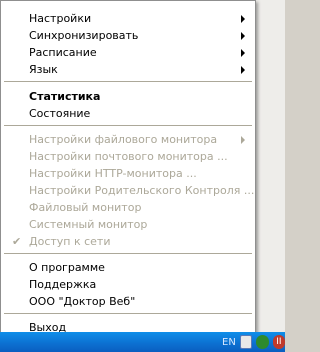 Image resolution: width=320 pixels, height=352 pixels. I want to click on menu-item-file-monitor: Файловый монитор, so click(128, 207).